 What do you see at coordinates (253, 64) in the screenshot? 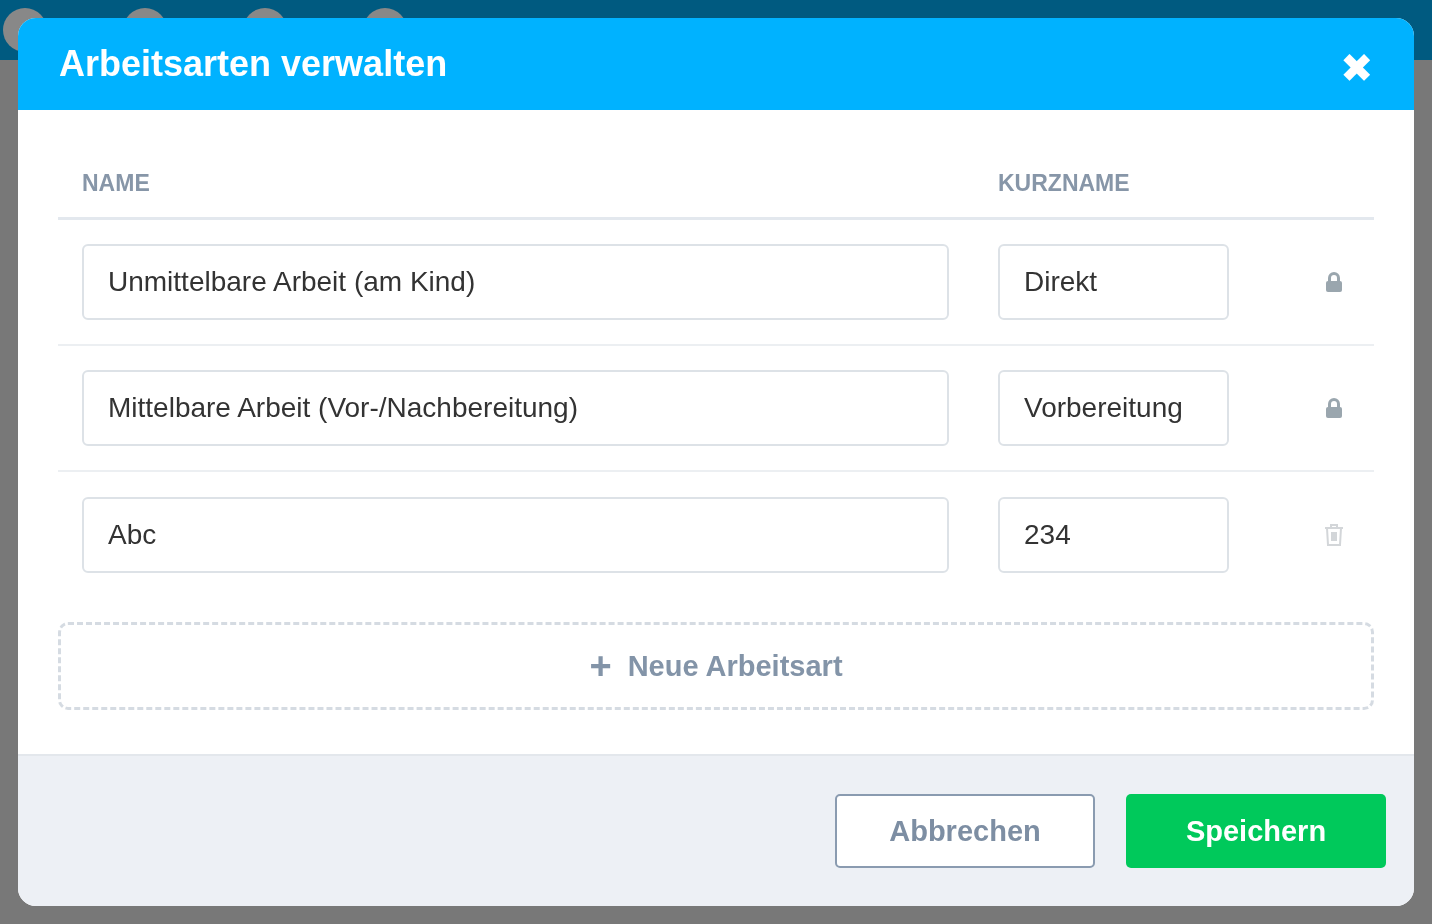
I see `dialog-title: Arbeitsarten verwalten` at bounding box center [253, 64].